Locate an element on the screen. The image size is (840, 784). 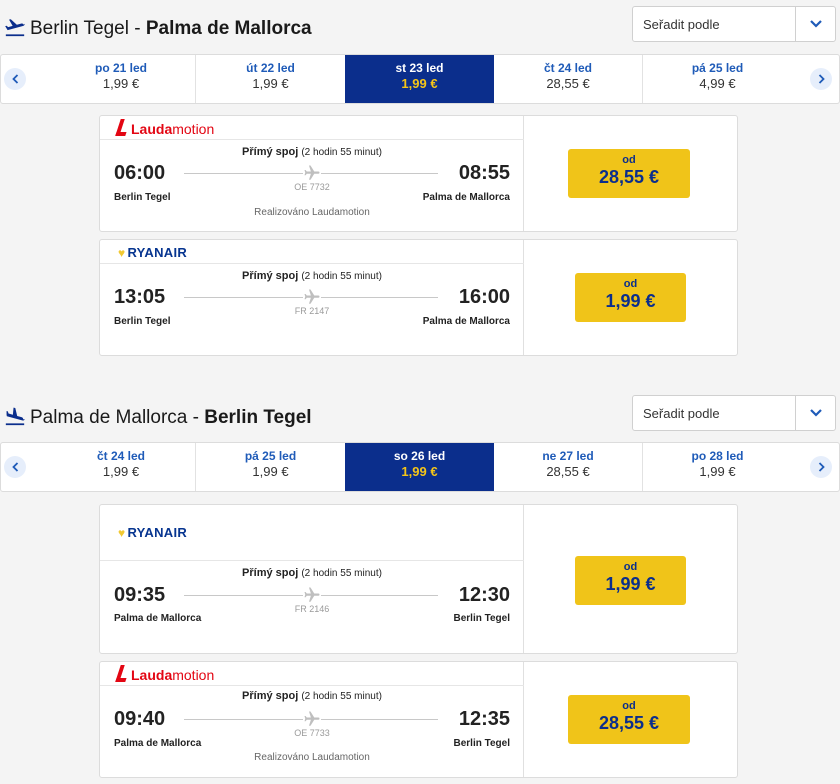
date-label: po 28 led is located at coordinates (717, 456).